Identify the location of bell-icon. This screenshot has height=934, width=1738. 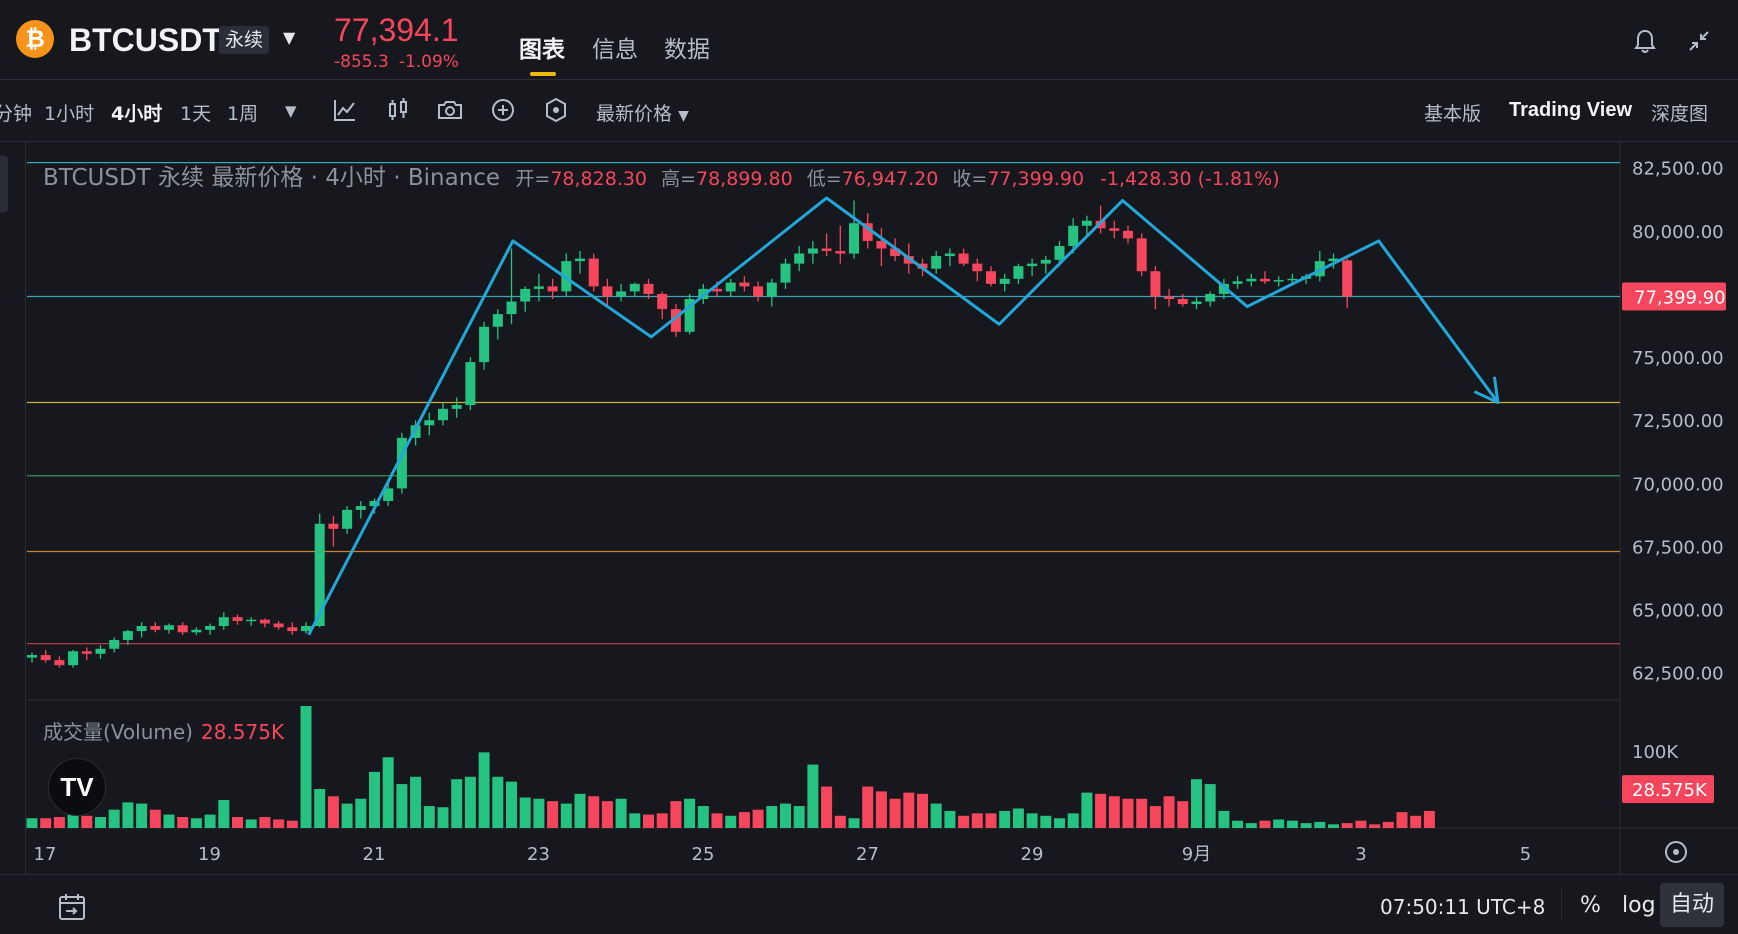
(1645, 41).